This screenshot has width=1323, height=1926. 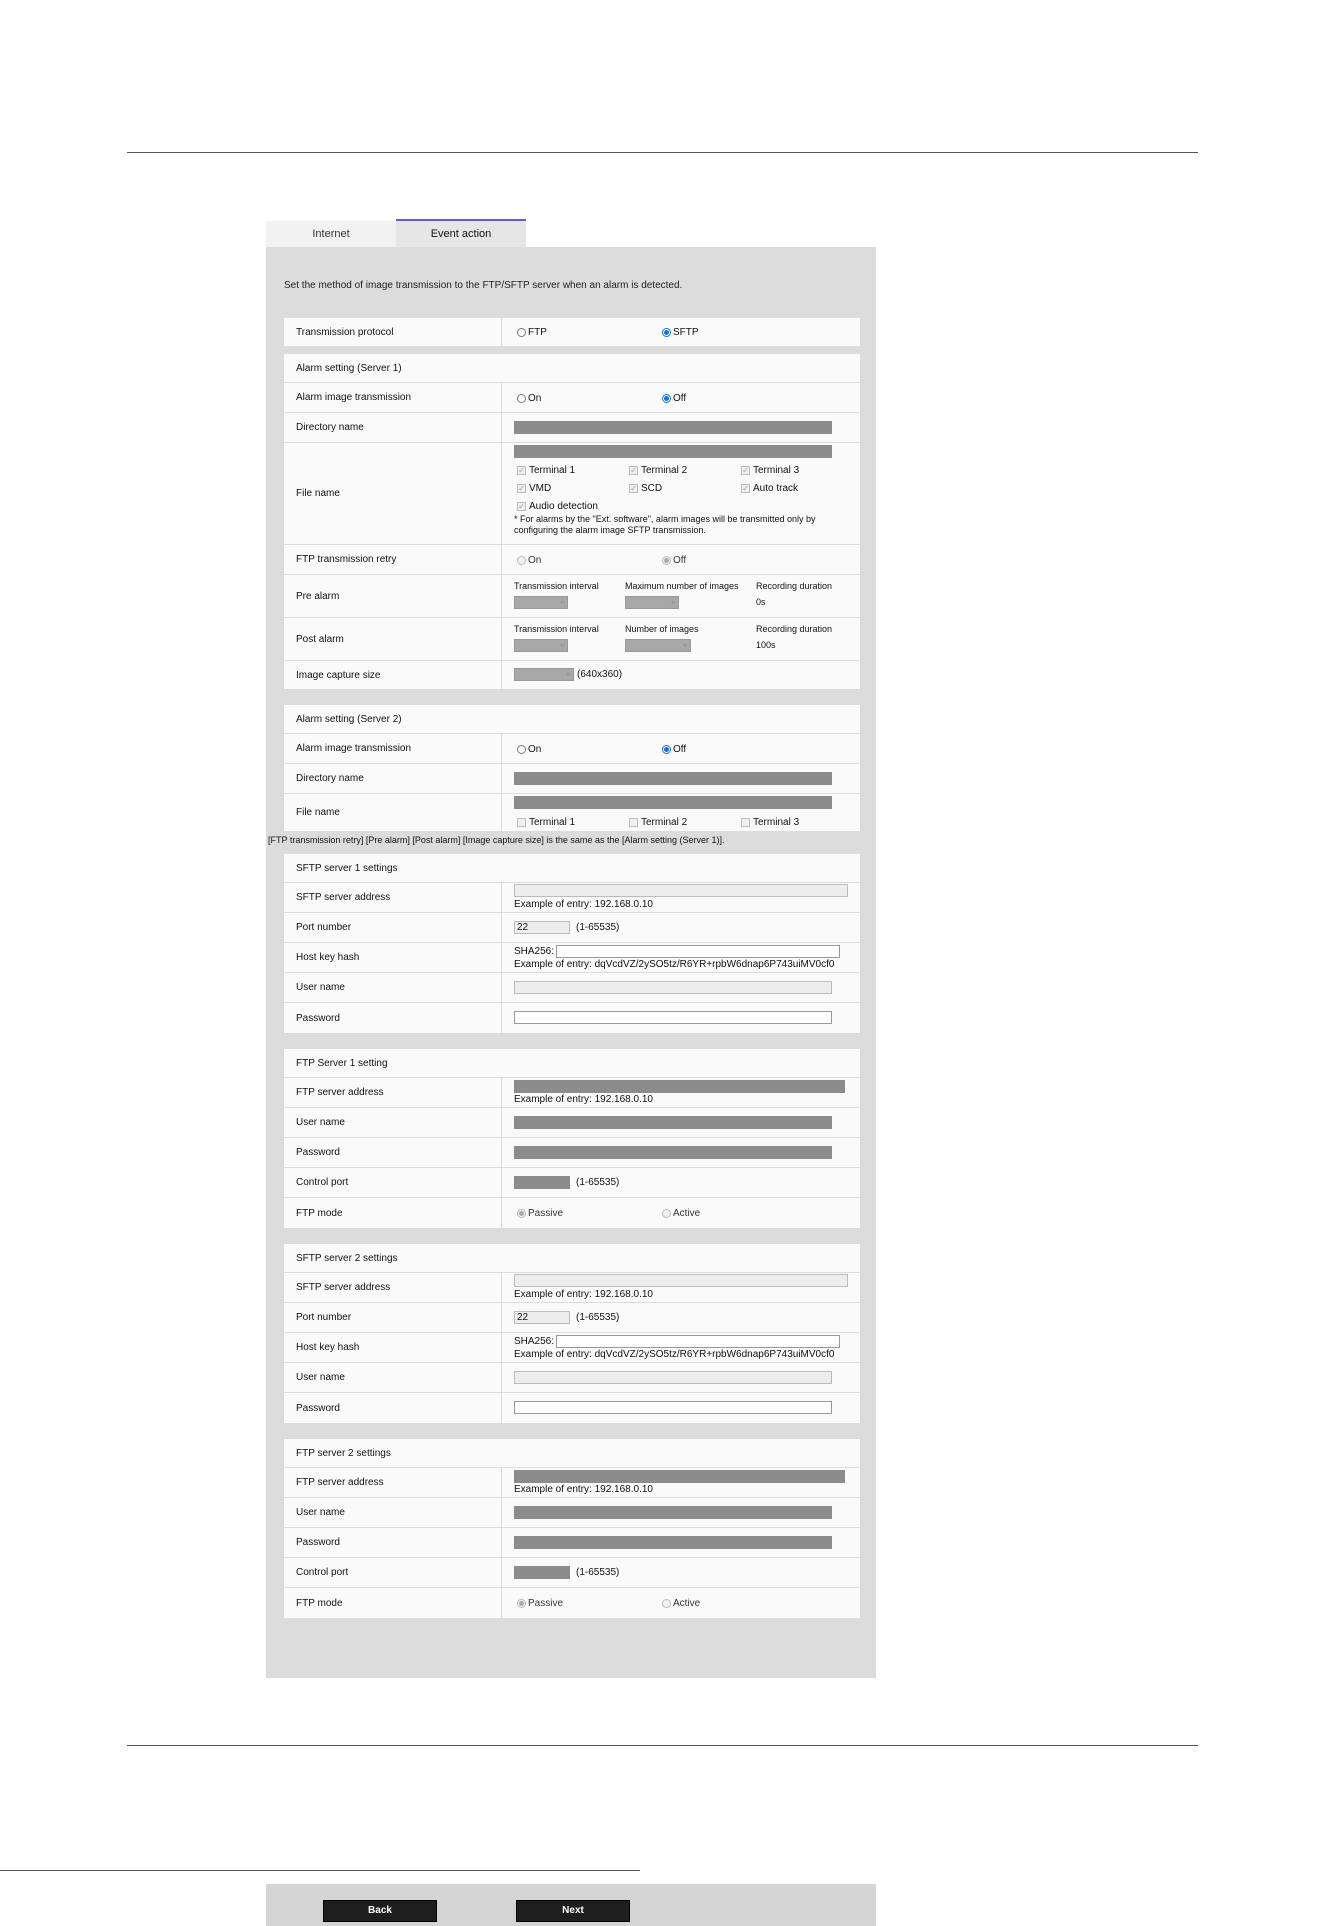 What do you see at coordinates (674, 749) in the screenshot?
I see `server2-alarm-off-radio: Off` at bounding box center [674, 749].